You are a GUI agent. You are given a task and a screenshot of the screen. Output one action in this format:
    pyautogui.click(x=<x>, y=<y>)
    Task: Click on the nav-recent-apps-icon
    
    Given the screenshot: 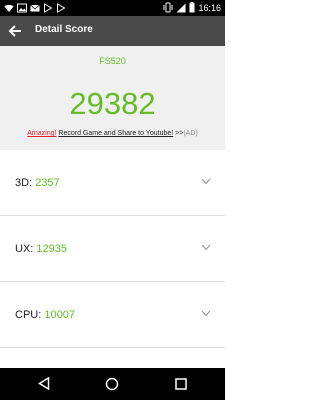 What is the action you would take?
    pyautogui.click(x=181, y=384)
    